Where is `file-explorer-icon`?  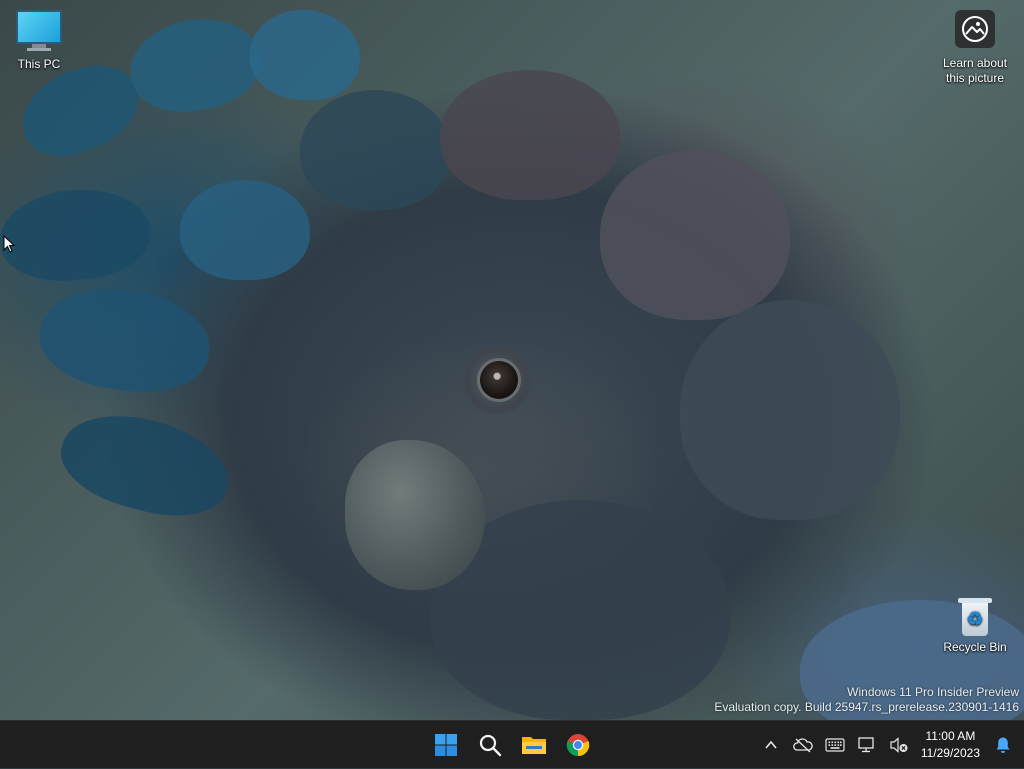
file-explorer-icon is located at coordinates (534, 745).